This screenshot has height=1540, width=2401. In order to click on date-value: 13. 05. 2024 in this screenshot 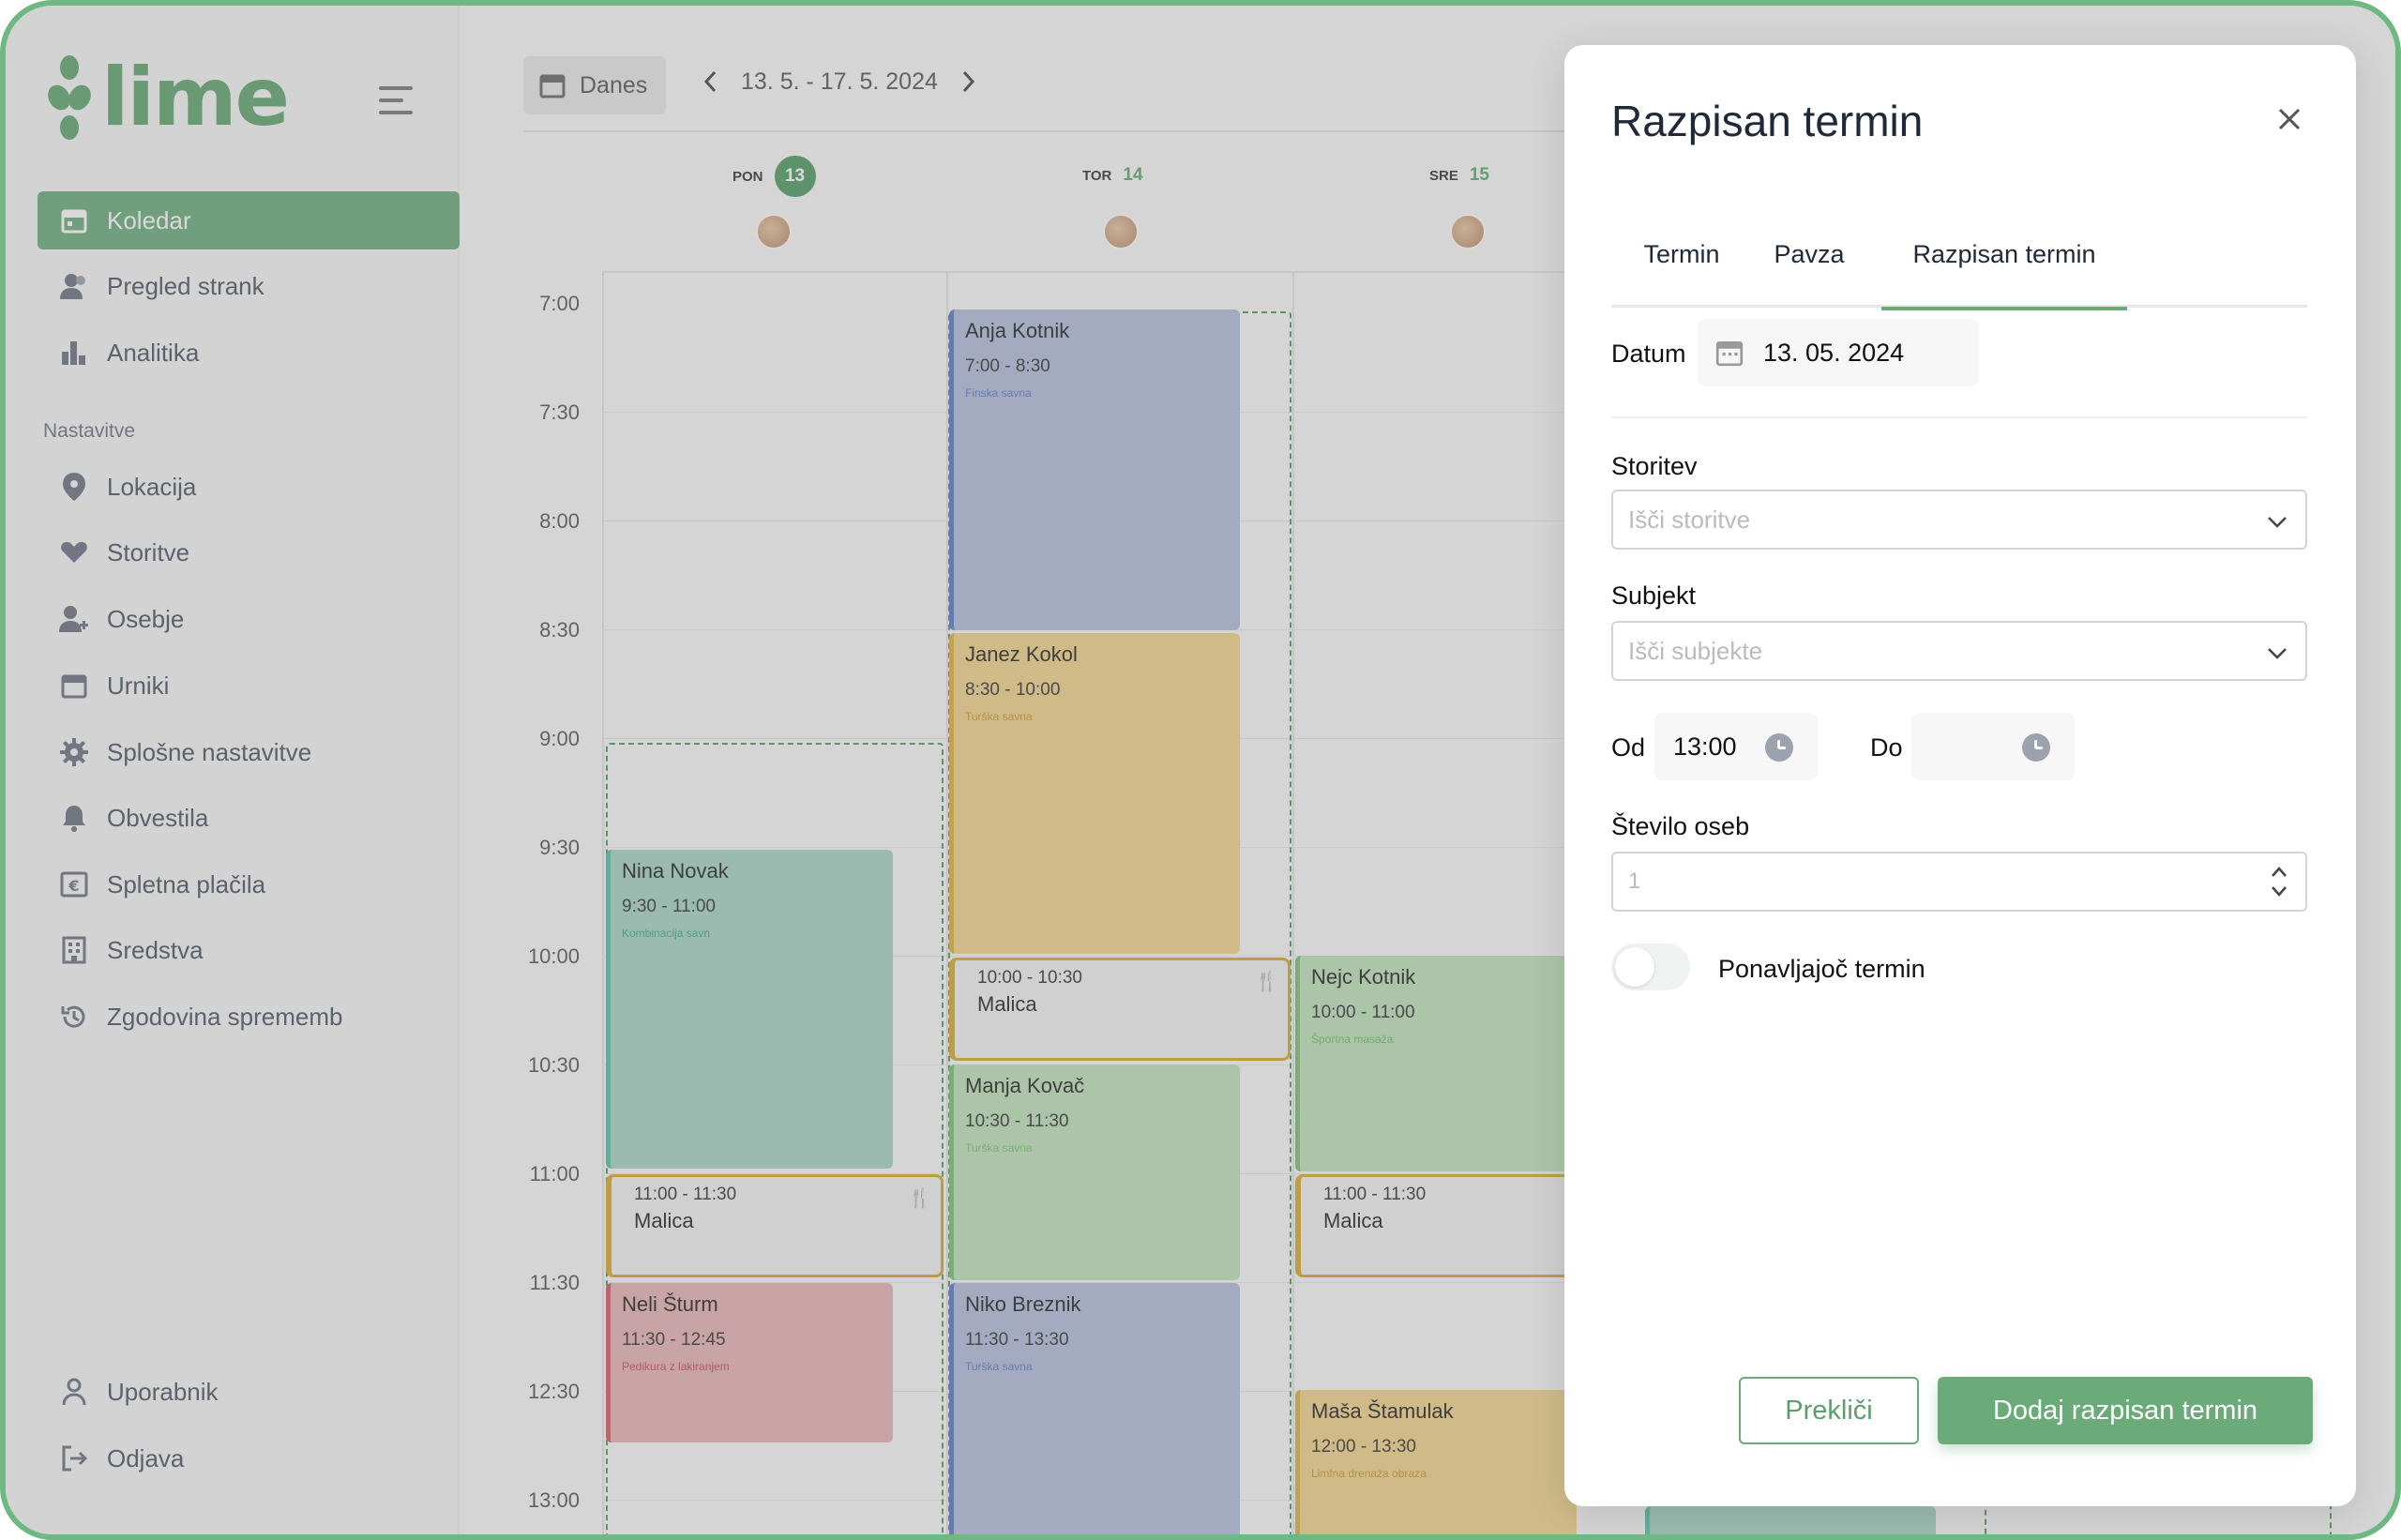, I will do `click(1834, 352)`.